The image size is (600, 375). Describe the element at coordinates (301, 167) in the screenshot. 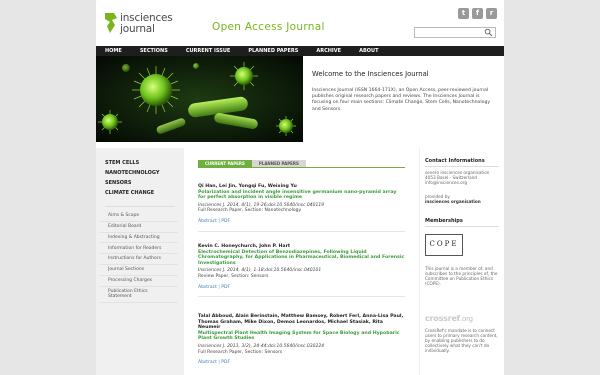

I see `tab-underline` at that location.